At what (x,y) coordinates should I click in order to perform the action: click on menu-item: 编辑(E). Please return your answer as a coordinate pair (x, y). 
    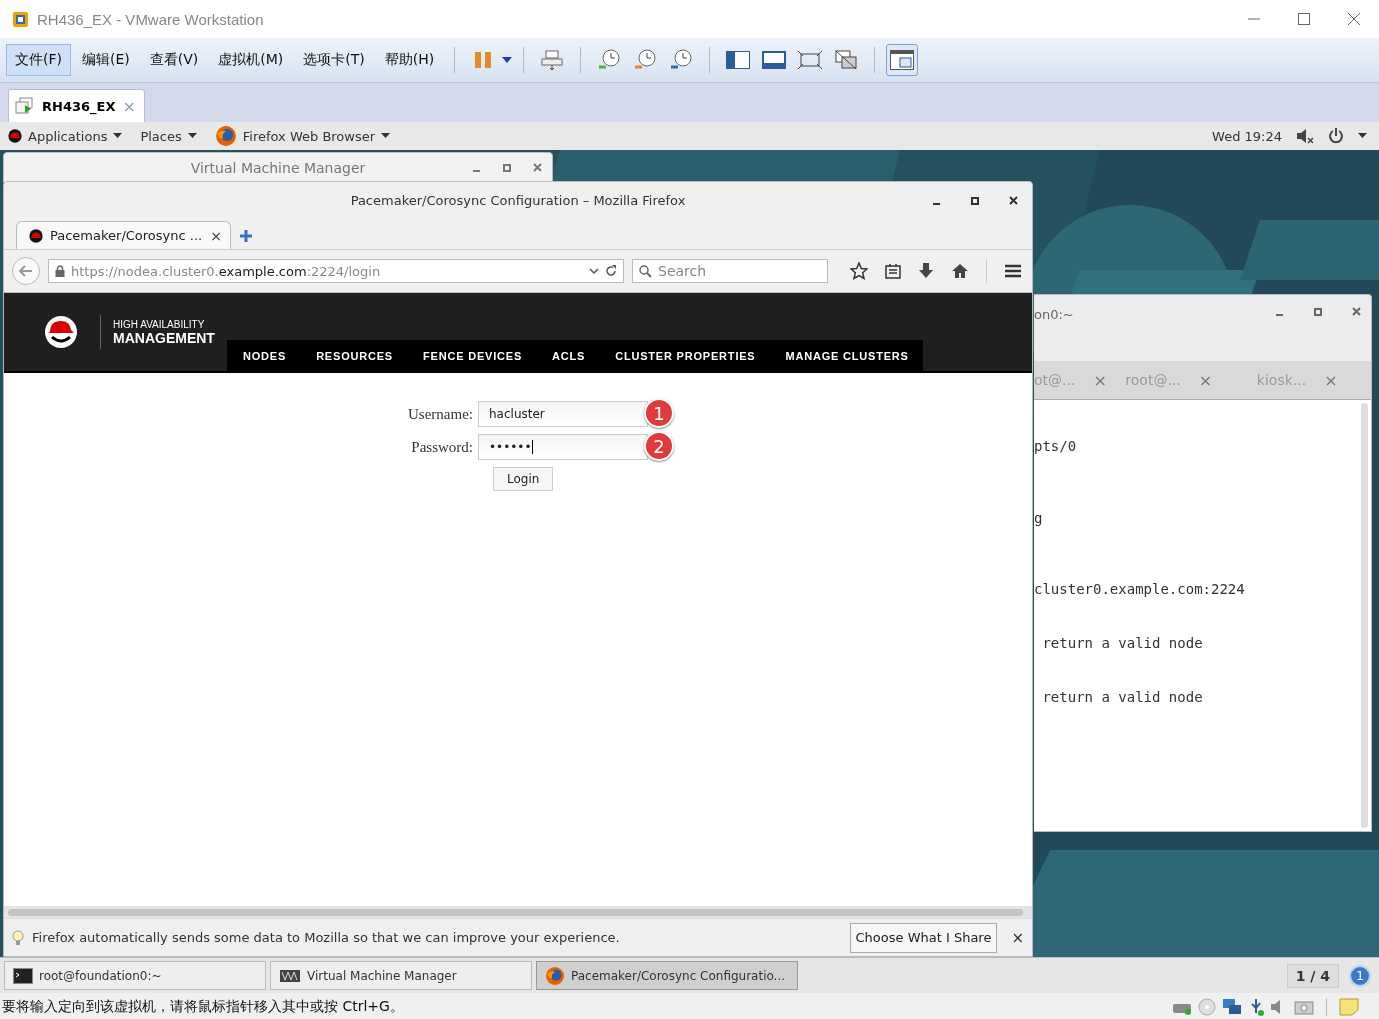
    Looking at the image, I should click on (106, 60).